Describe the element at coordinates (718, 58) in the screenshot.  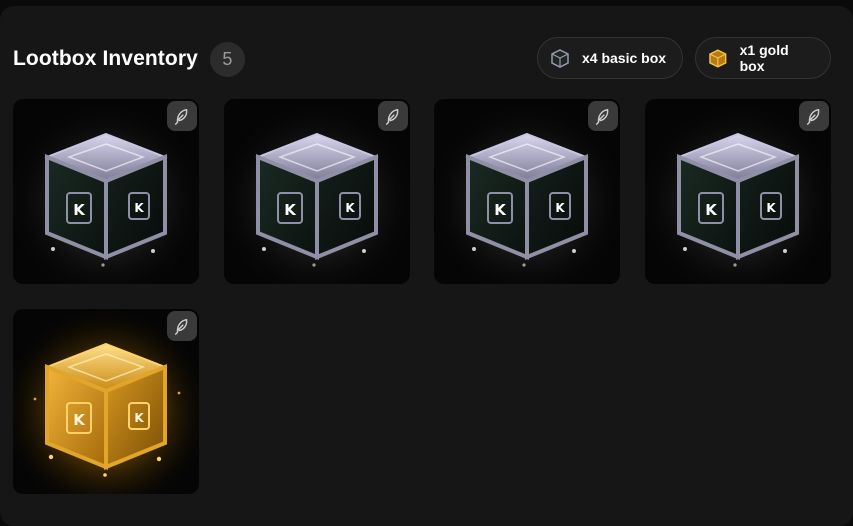
I see `gold-box-icon` at that location.